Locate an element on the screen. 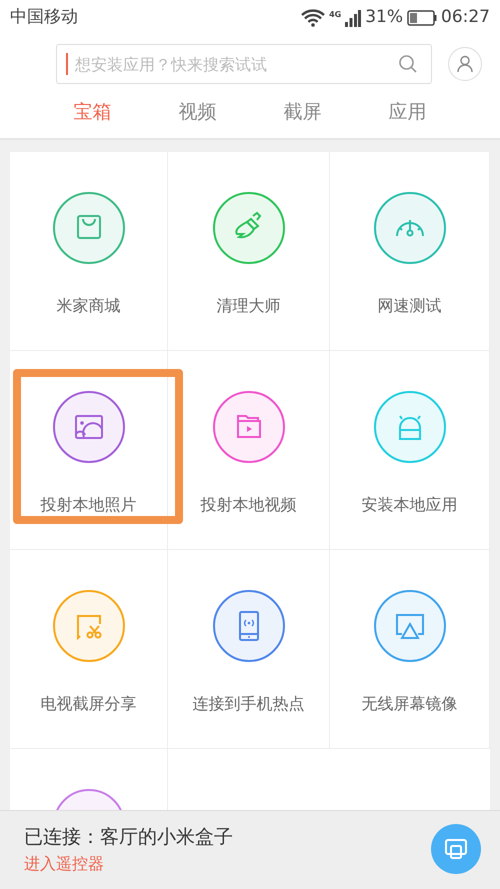  tile-label: 连接到手机热点 is located at coordinates (248, 704).